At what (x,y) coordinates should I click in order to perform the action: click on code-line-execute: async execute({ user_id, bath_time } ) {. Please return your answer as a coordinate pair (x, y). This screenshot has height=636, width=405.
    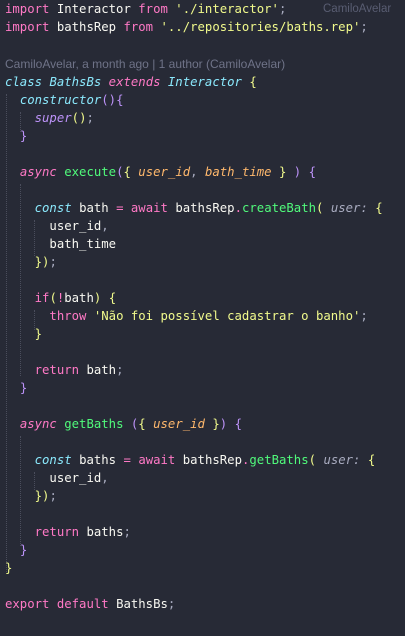
    Looking at the image, I should click on (205, 172).